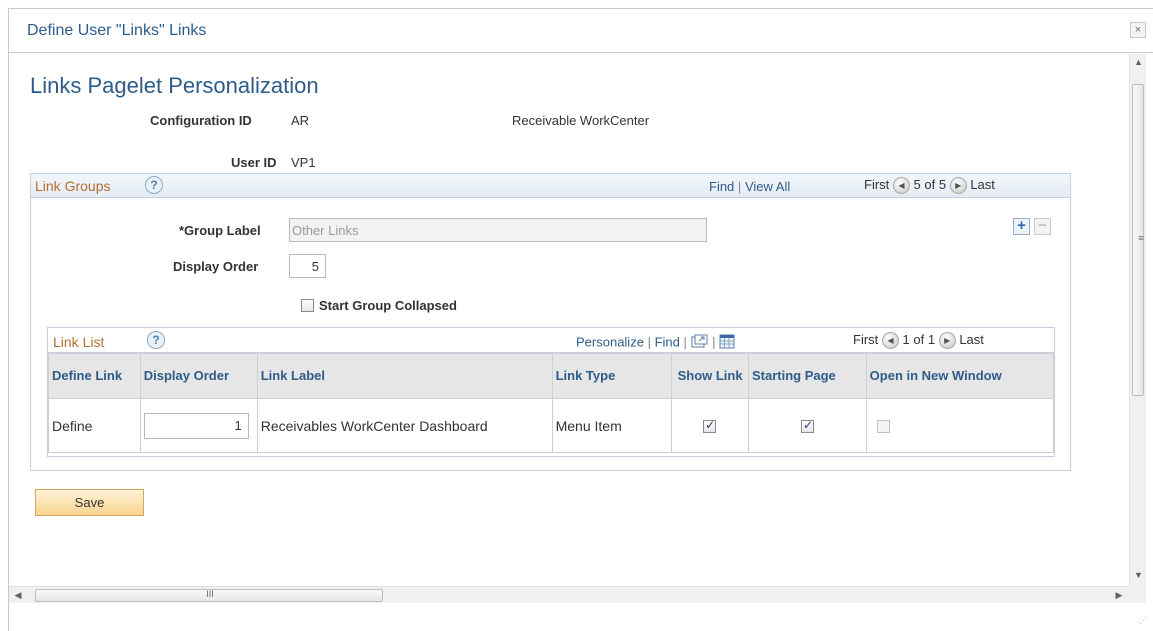 The height and width of the screenshot is (631, 1153). What do you see at coordinates (89, 502) in the screenshot?
I see `save-button: Save` at bounding box center [89, 502].